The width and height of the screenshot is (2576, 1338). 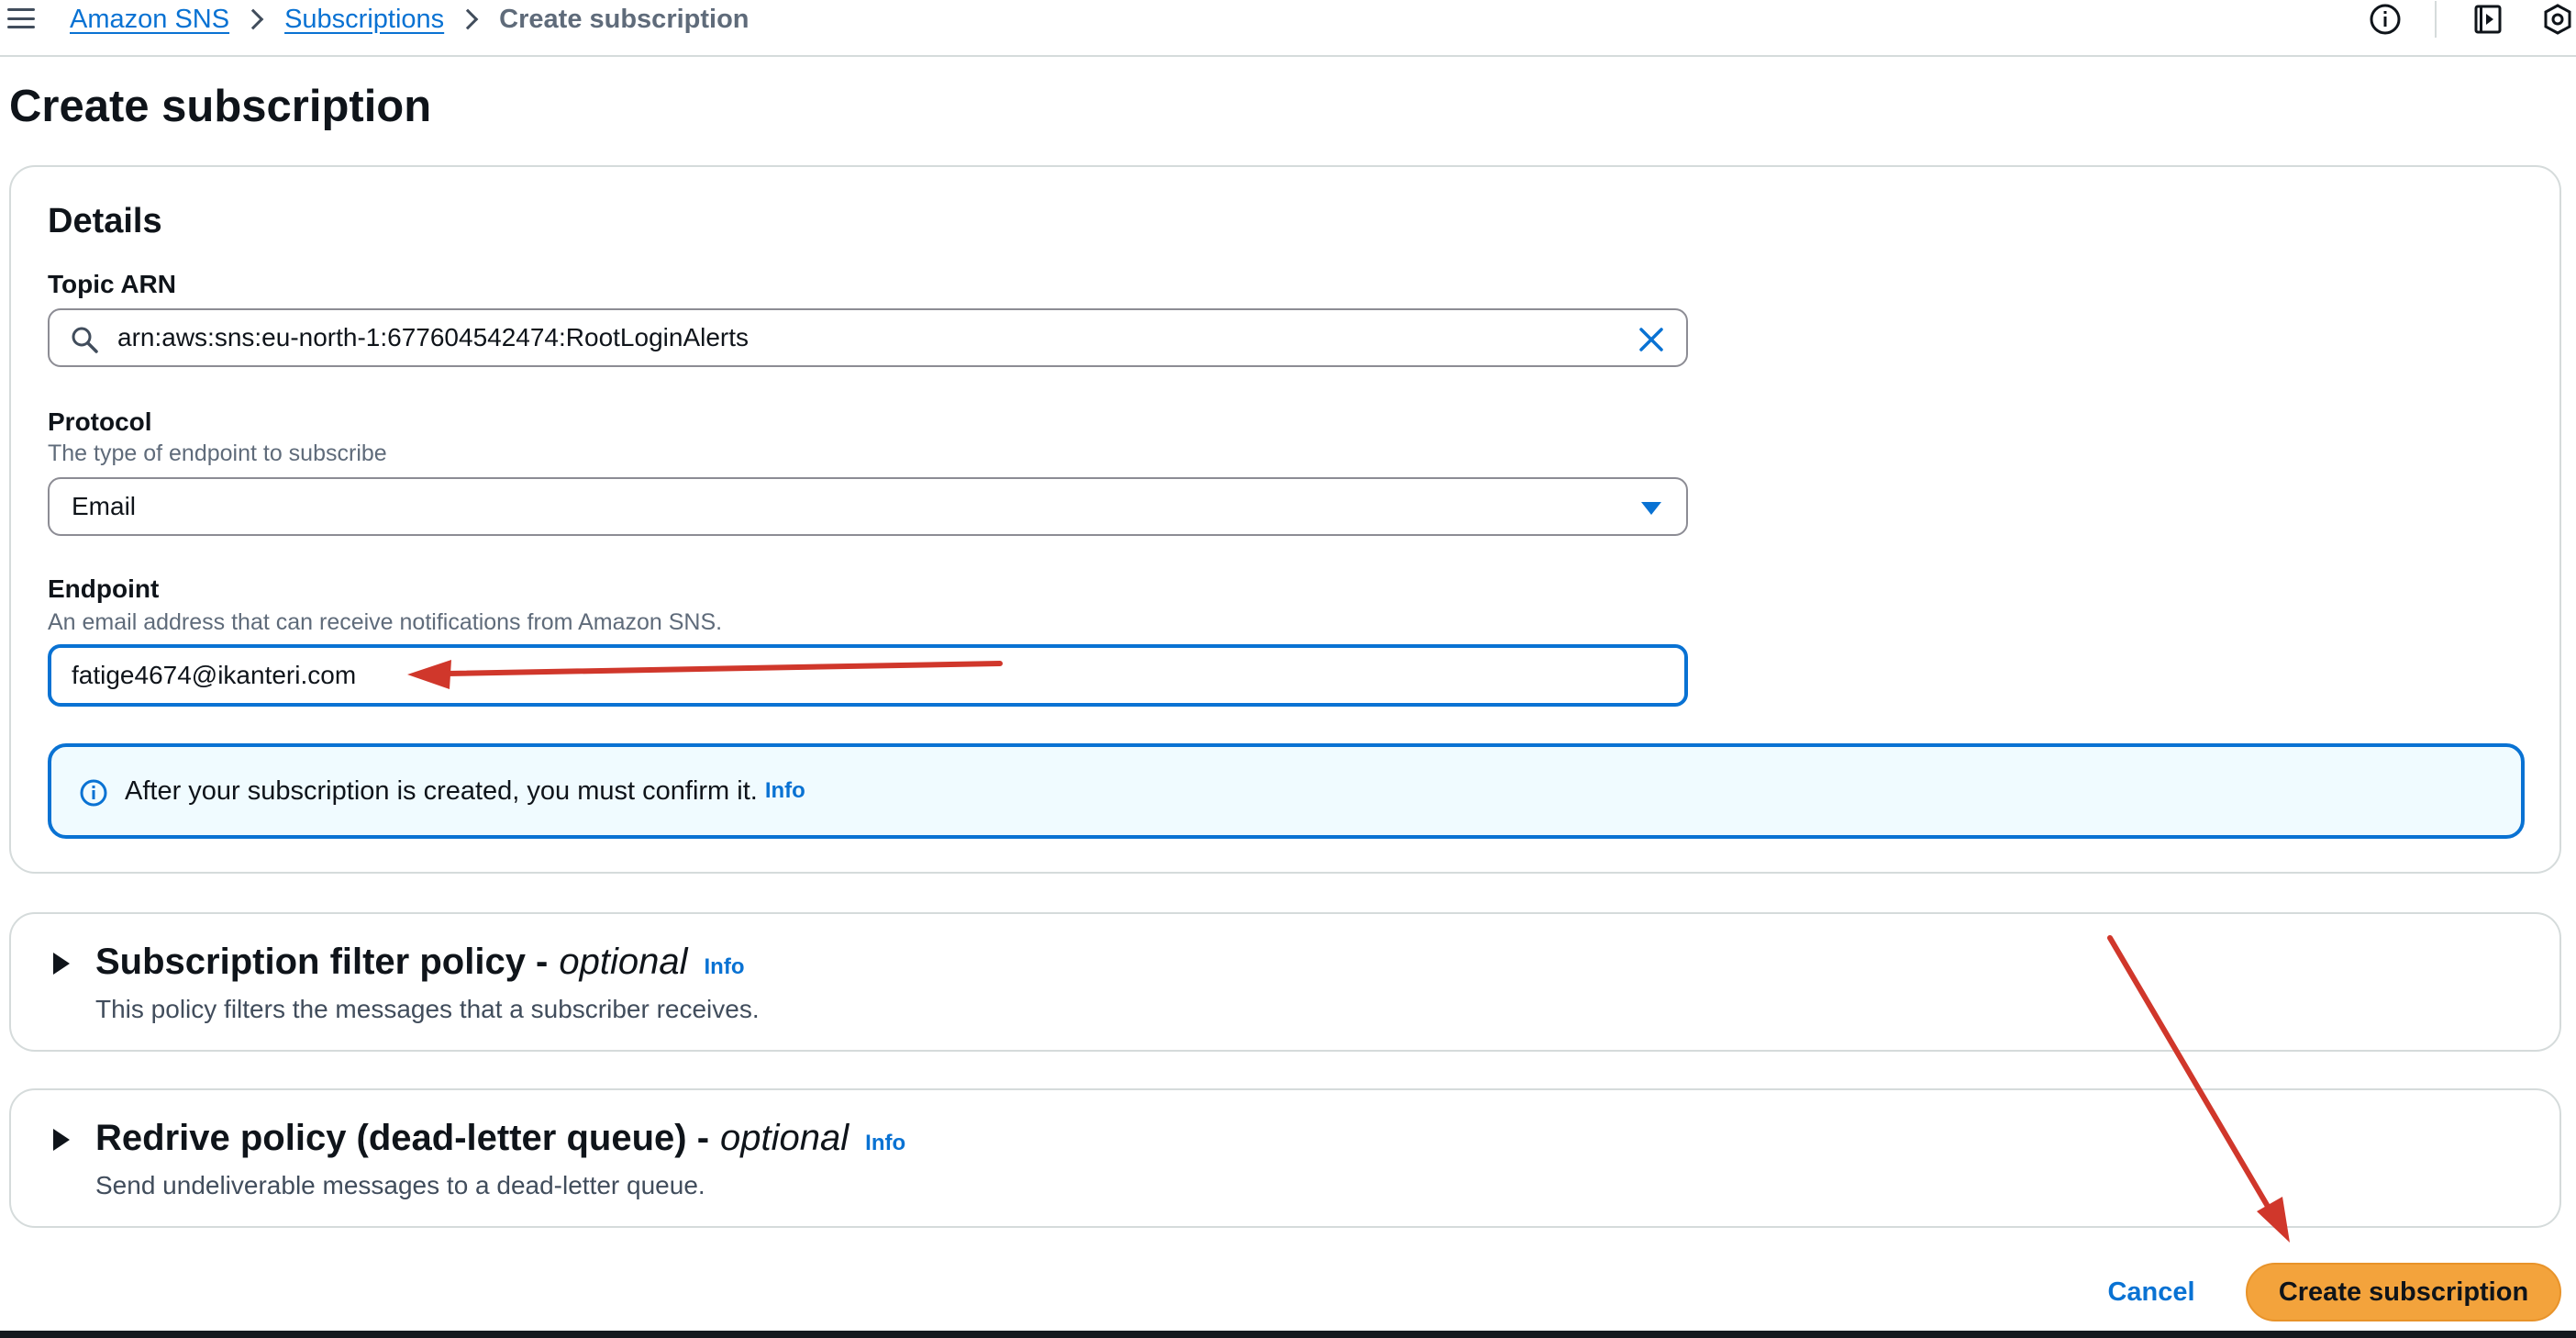 I want to click on topic-arn-label: Topic ARN, so click(x=112, y=284).